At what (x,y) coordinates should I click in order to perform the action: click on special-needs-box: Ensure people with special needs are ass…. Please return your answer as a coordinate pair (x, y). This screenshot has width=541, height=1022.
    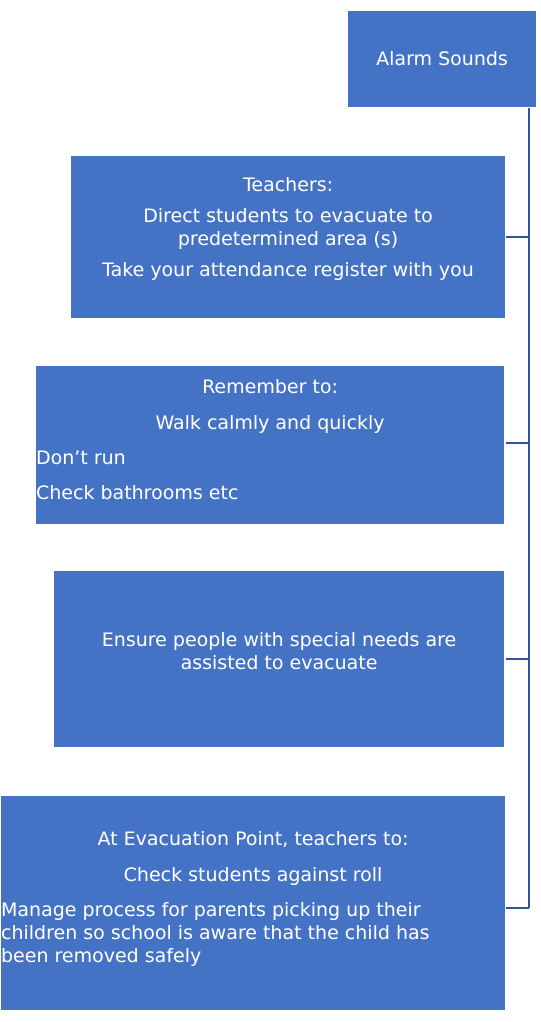
    Looking at the image, I should click on (279, 659).